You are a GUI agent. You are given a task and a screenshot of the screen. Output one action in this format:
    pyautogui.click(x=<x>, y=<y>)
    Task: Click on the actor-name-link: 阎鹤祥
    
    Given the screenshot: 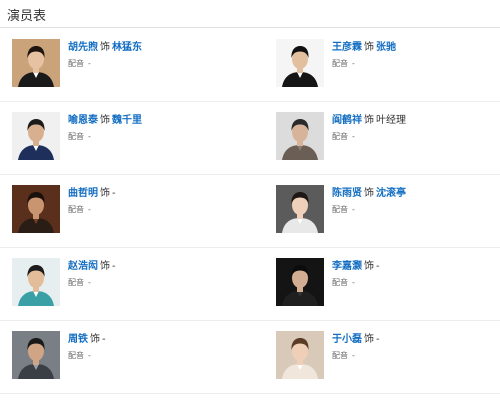 What is the action you would take?
    pyautogui.click(x=347, y=120)
    